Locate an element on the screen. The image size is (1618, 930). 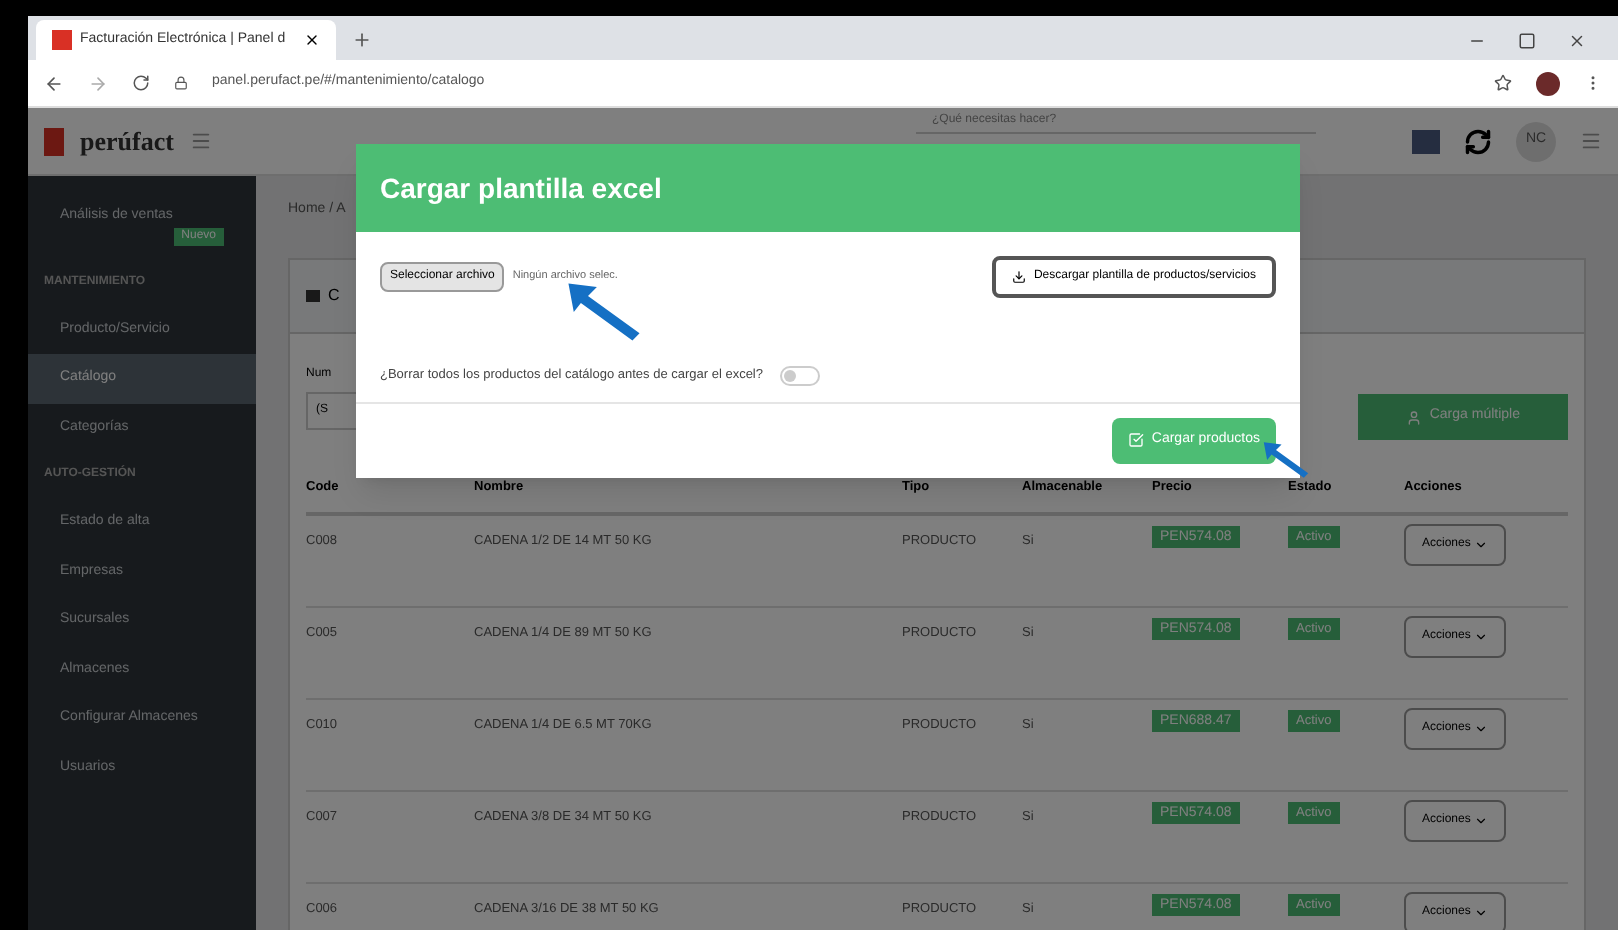
user-icon is located at coordinates (1413, 417).